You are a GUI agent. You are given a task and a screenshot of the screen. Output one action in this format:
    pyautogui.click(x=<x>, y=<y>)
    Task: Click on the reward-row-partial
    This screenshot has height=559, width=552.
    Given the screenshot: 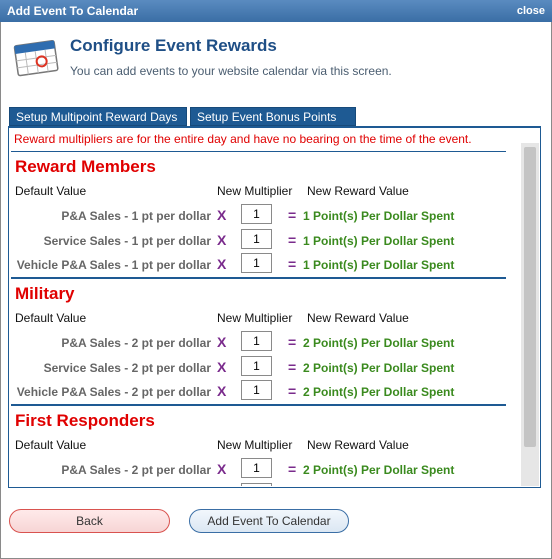 What is the action you would take?
    pyautogui.click(x=258, y=484)
    